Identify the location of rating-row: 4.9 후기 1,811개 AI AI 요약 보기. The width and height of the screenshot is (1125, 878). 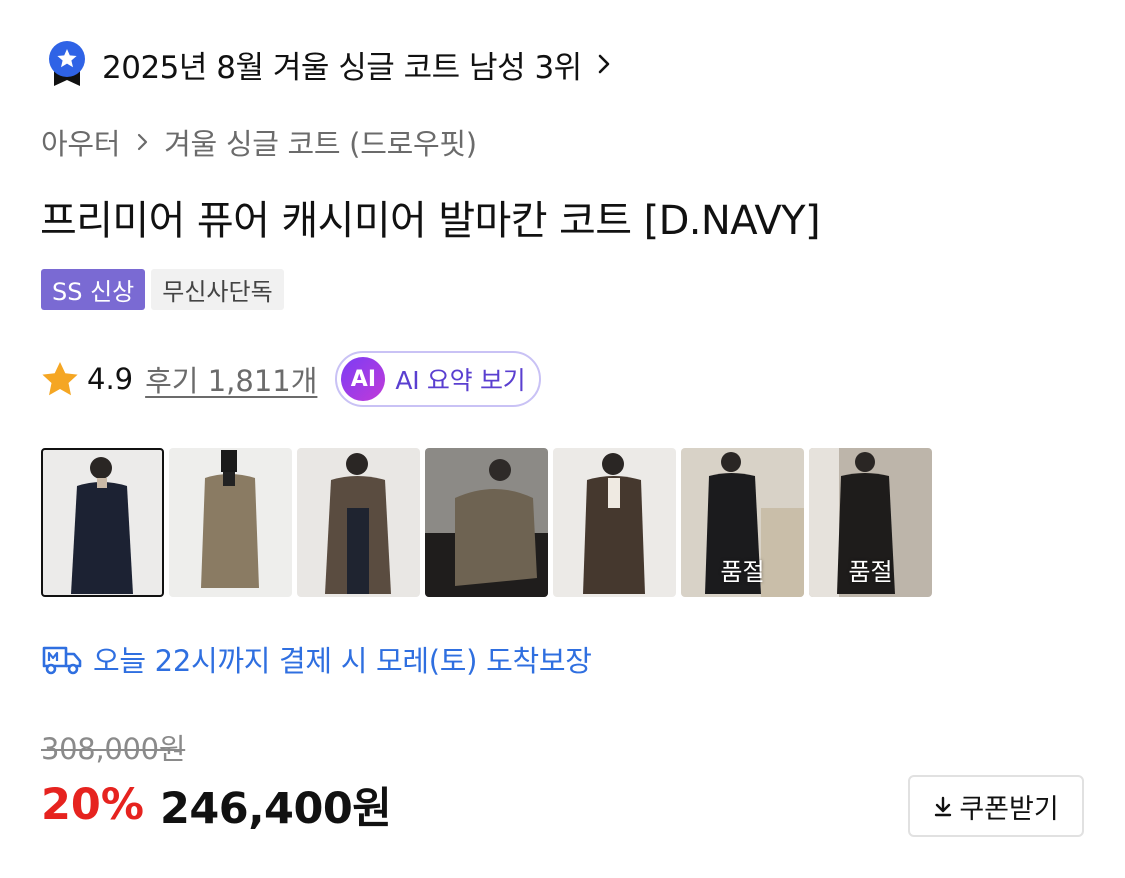
(291, 379).